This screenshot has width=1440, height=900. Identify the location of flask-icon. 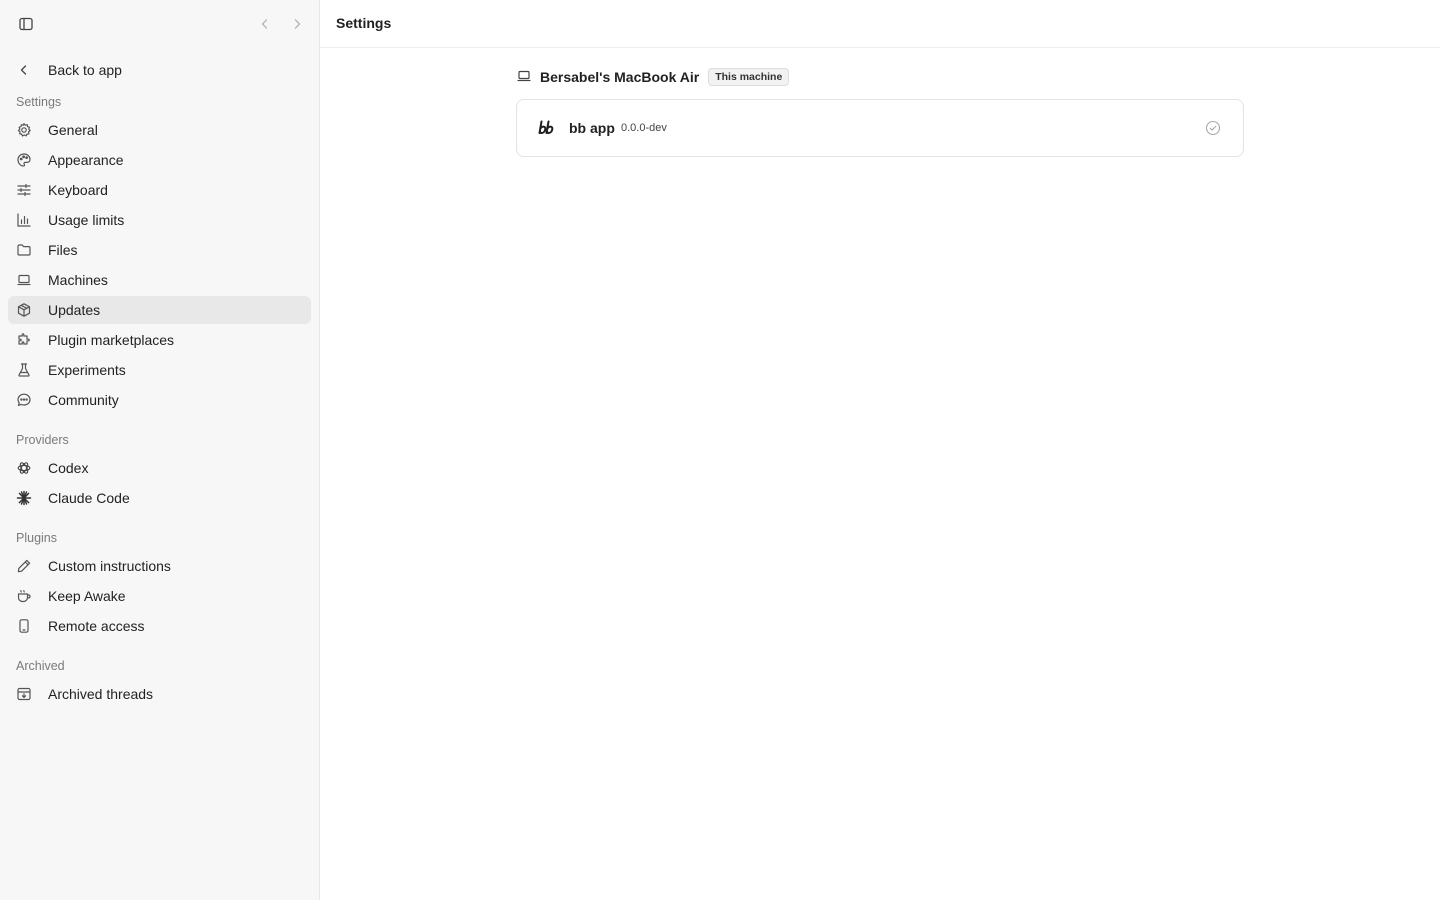
(24, 370).